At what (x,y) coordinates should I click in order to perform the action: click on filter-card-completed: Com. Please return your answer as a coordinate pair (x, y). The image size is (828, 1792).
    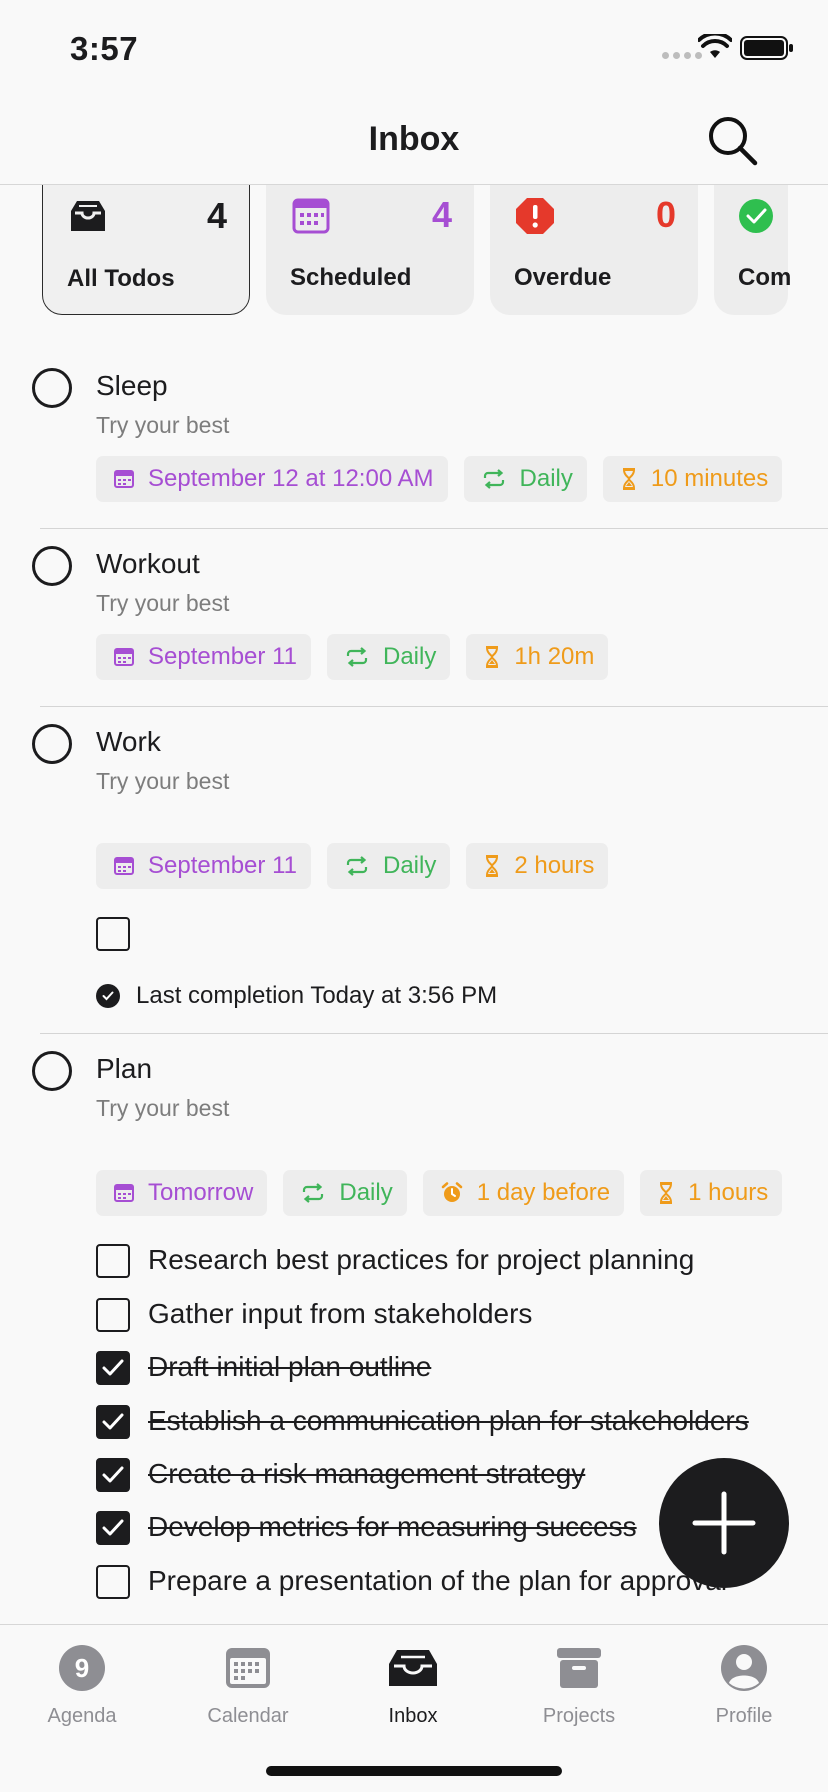
    Looking at the image, I should click on (753, 249).